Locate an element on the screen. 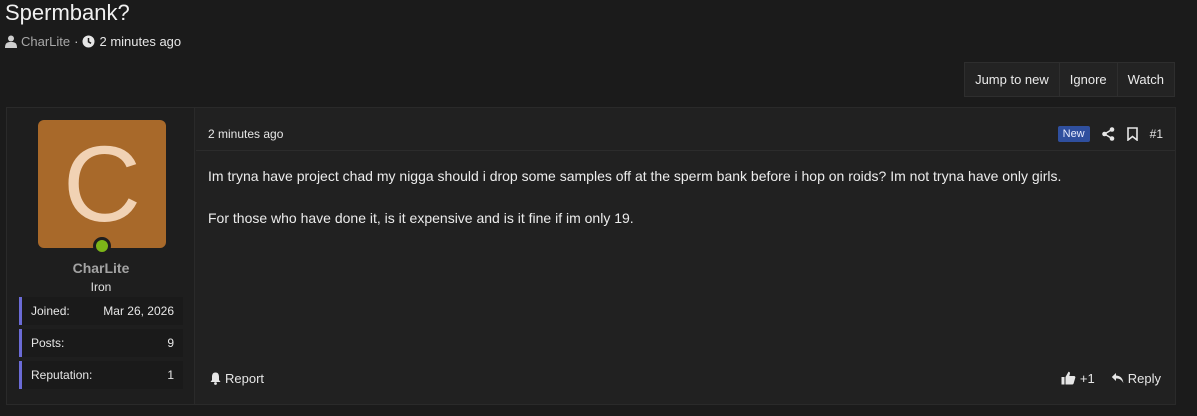 The height and width of the screenshot is (416, 1197). reply-button: Reply is located at coordinates (1136, 378).